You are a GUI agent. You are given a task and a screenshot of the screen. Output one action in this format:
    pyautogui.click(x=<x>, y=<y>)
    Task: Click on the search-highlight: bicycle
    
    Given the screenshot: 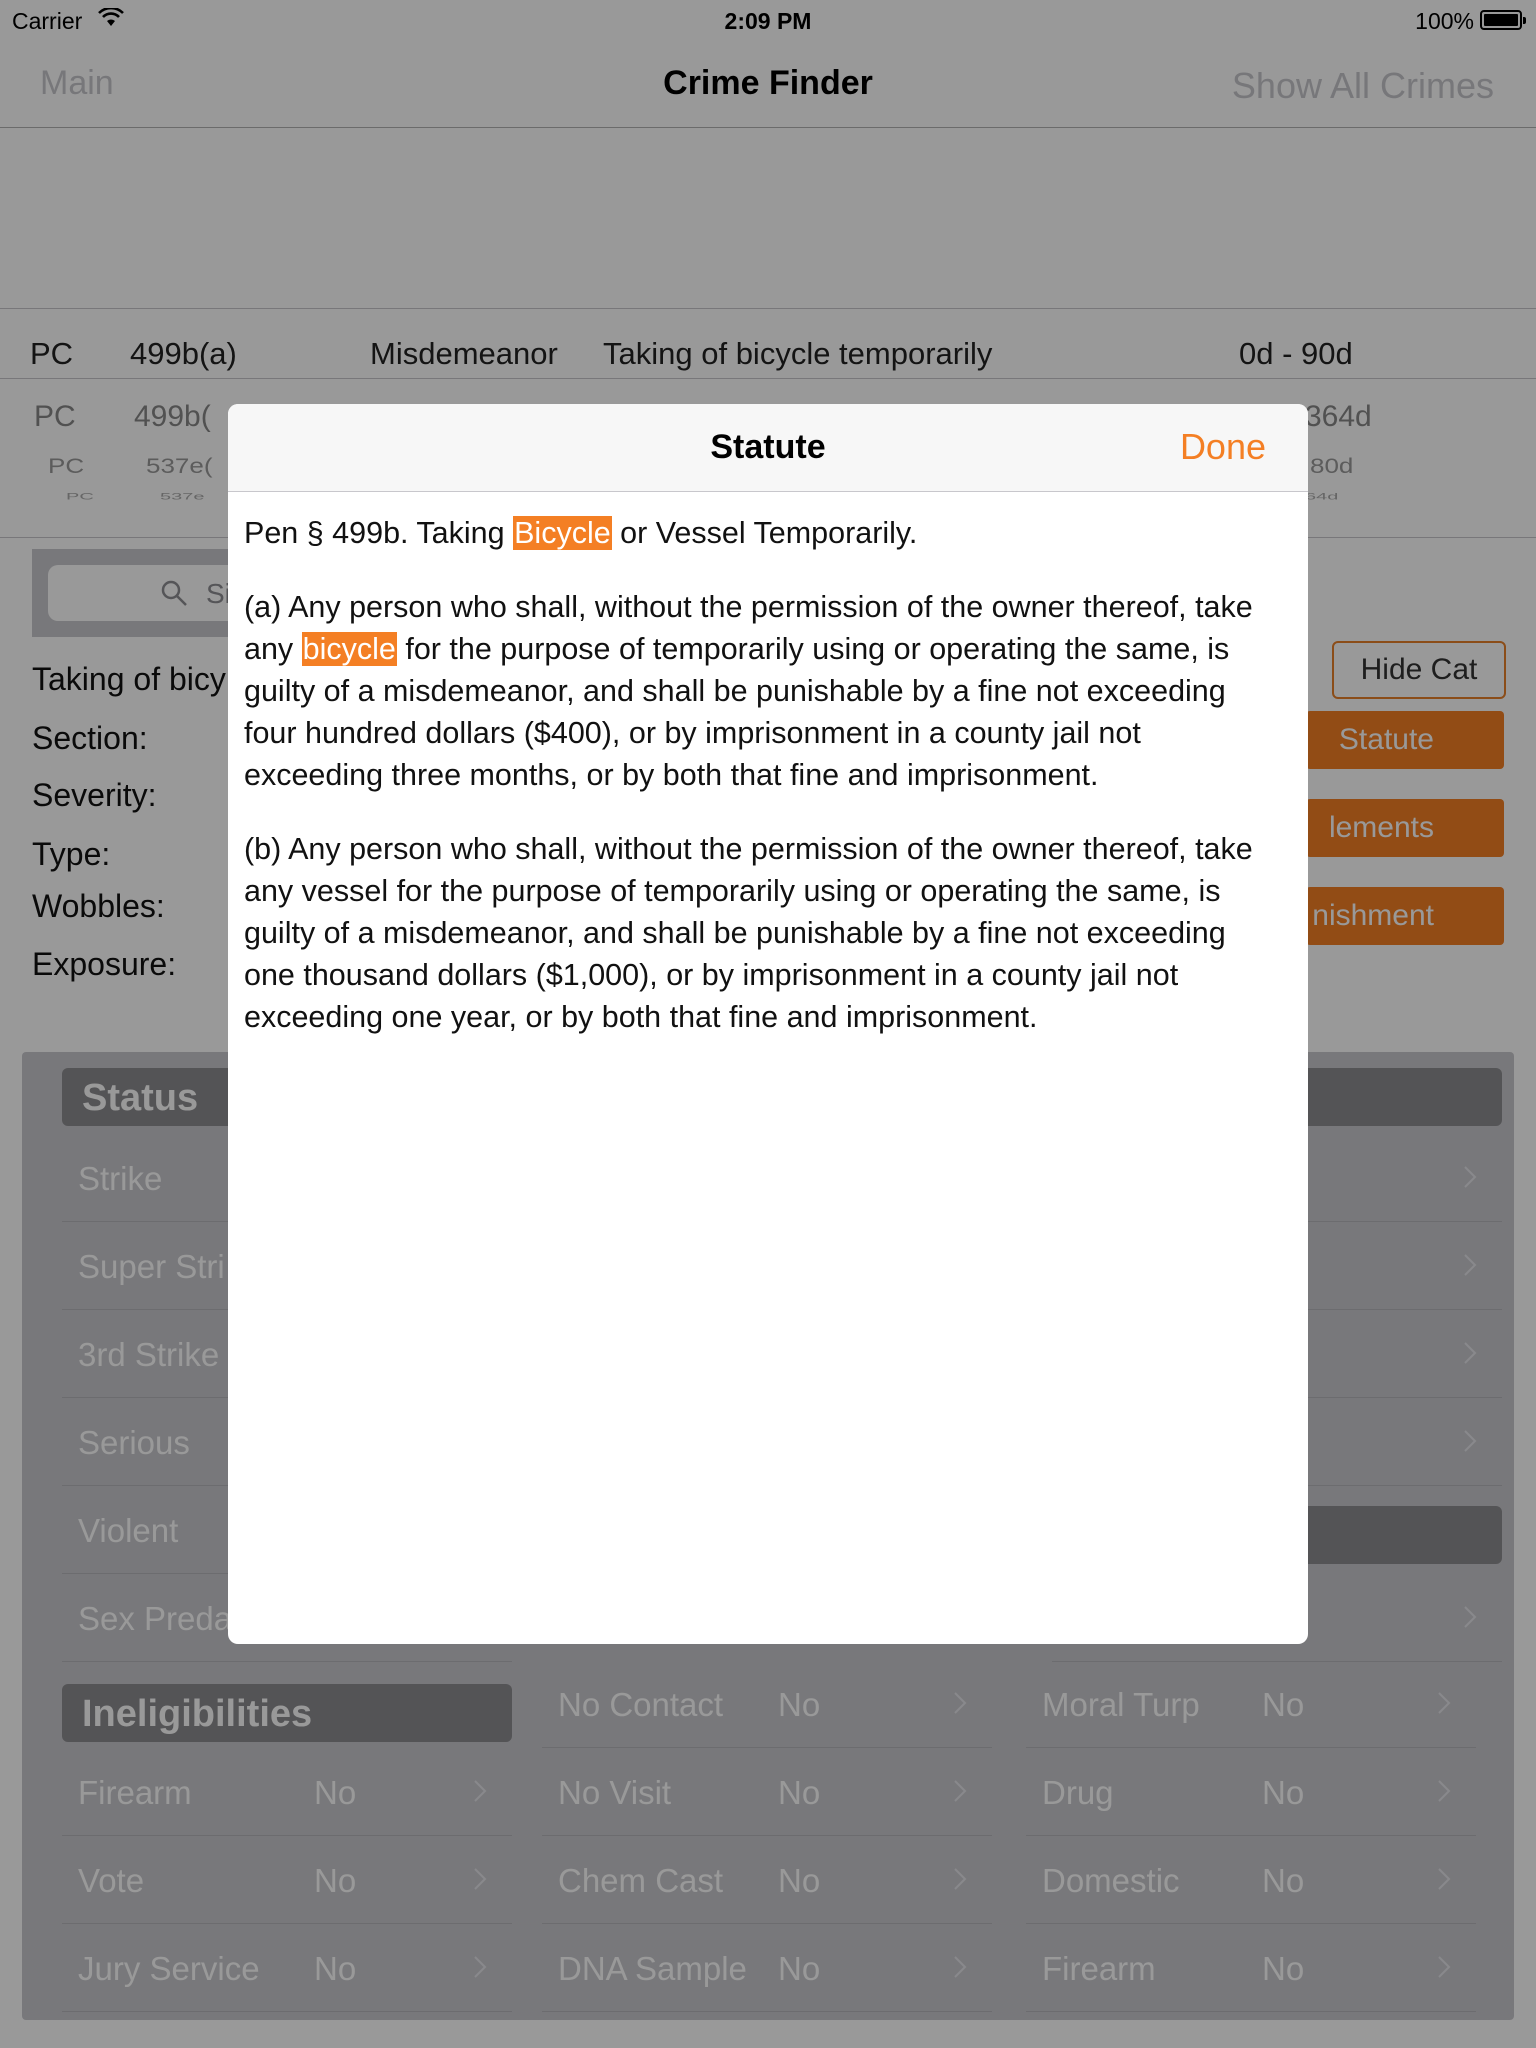 What is the action you would take?
    pyautogui.click(x=349, y=649)
    